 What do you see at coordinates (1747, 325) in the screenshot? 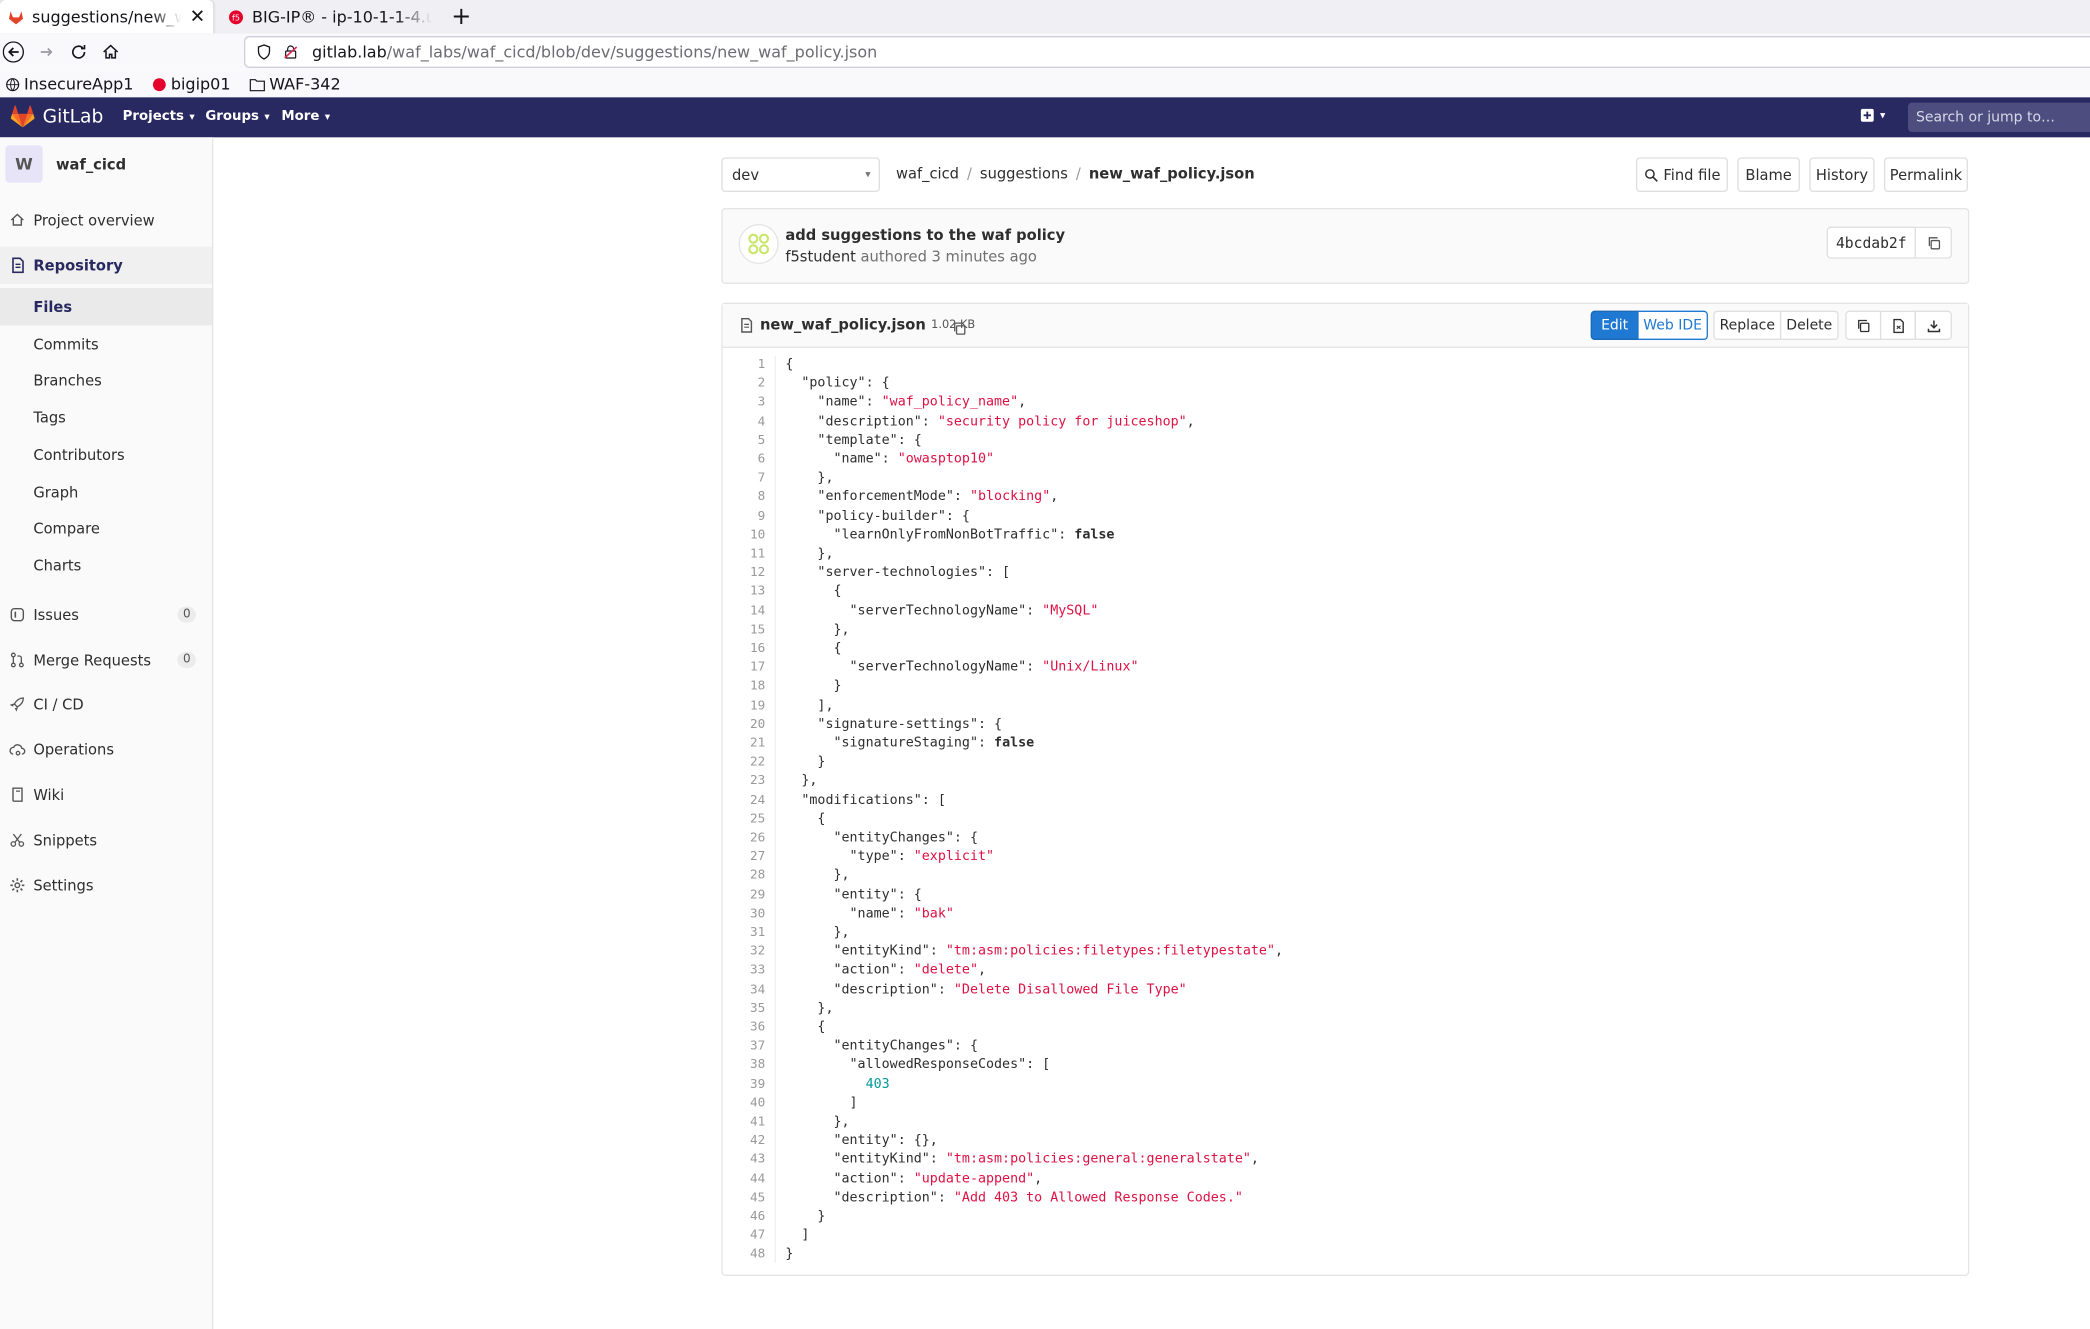
I see `replace-button: Replace` at bounding box center [1747, 325].